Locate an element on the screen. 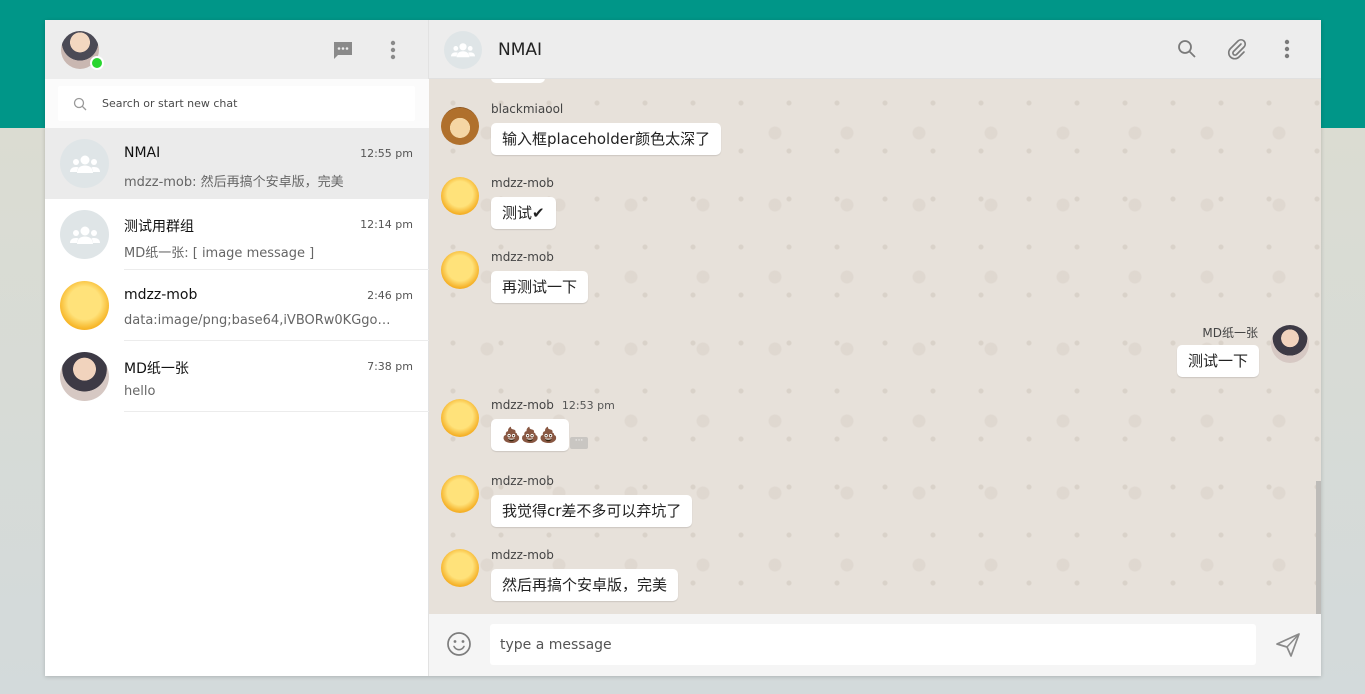 The height and width of the screenshot is (694, 1365). message-bubble: 然后再搞个安卓版，完美 is located at coordinates (585, 585).